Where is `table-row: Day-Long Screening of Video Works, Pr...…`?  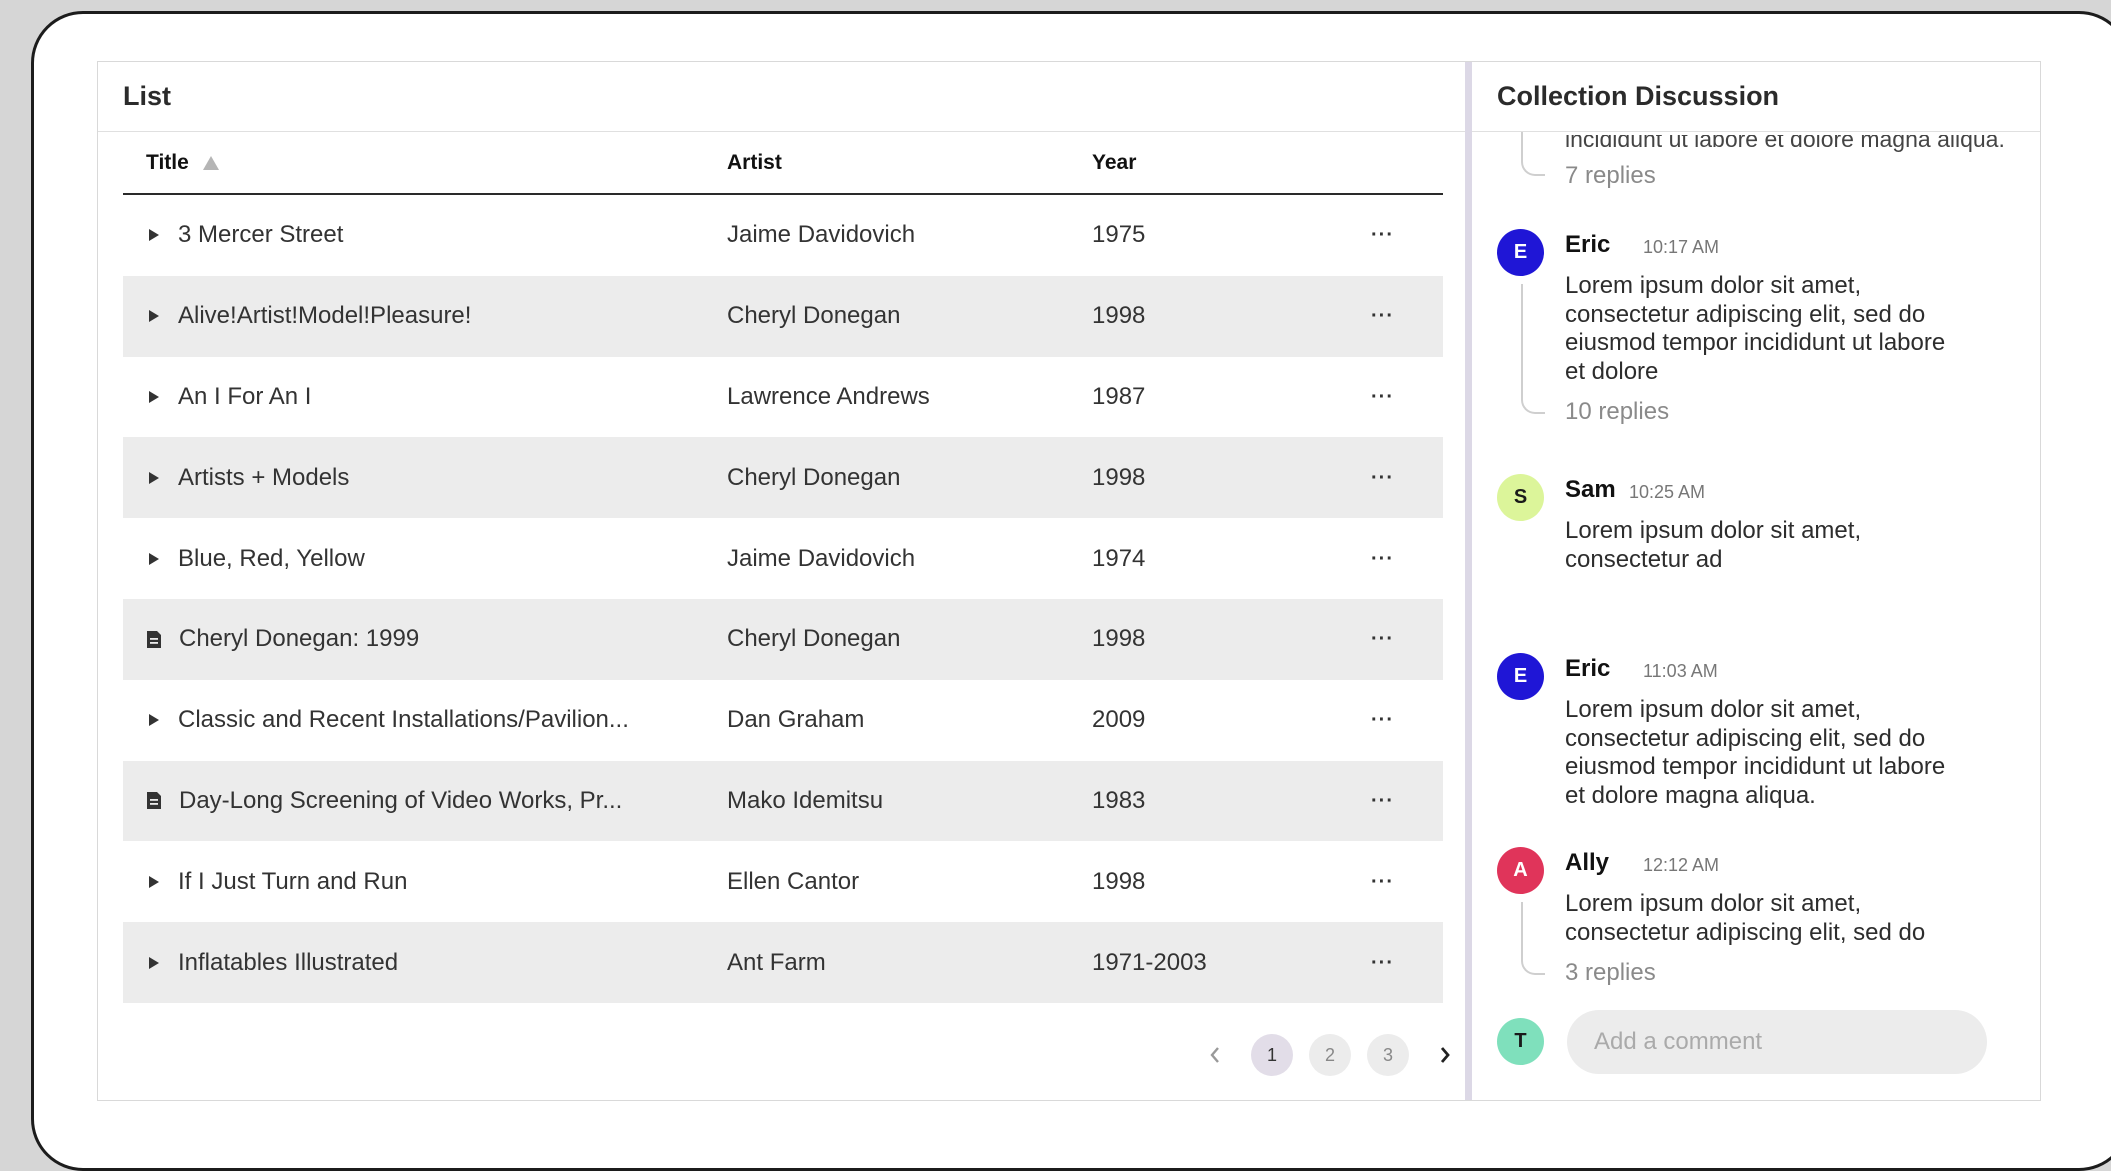
table-row: Day-Long Screening of Video Works, Pr...… is located at coordinates (783, 801).